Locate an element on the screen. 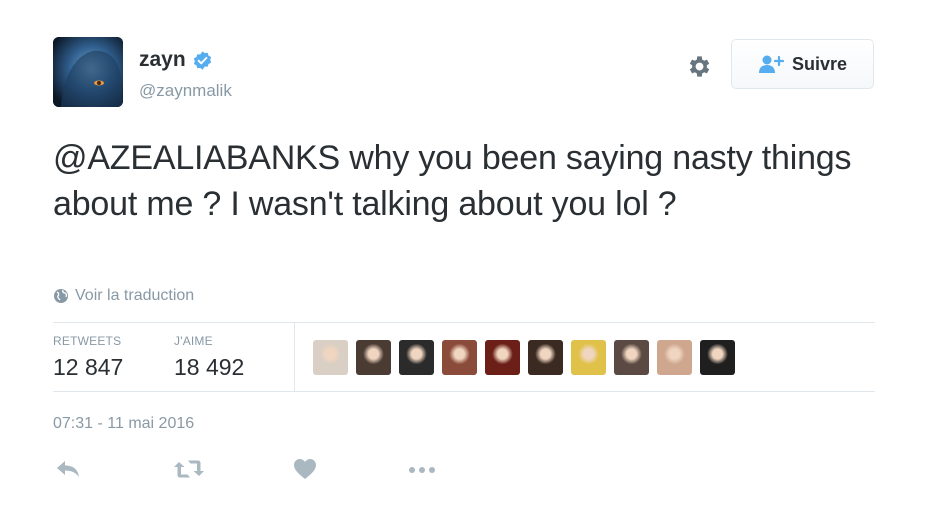 This screenshot has height=528, width=930. stats-bottom-divider is located at coordinates (464, 391).